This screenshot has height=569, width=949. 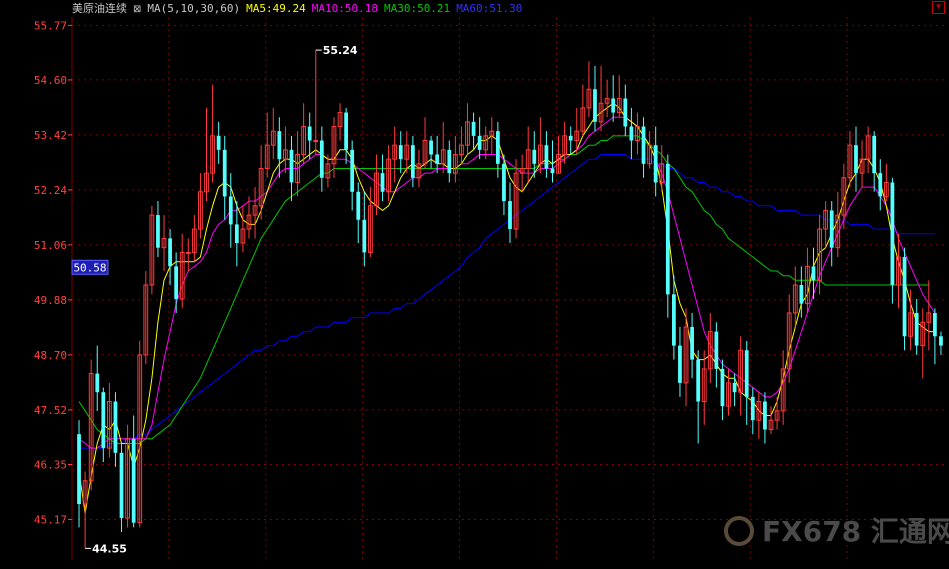 What do you see at coordinates (89, 267) in the screenshot?
I see `price-tag-label: 50.58` at bounding box center [89, 267].